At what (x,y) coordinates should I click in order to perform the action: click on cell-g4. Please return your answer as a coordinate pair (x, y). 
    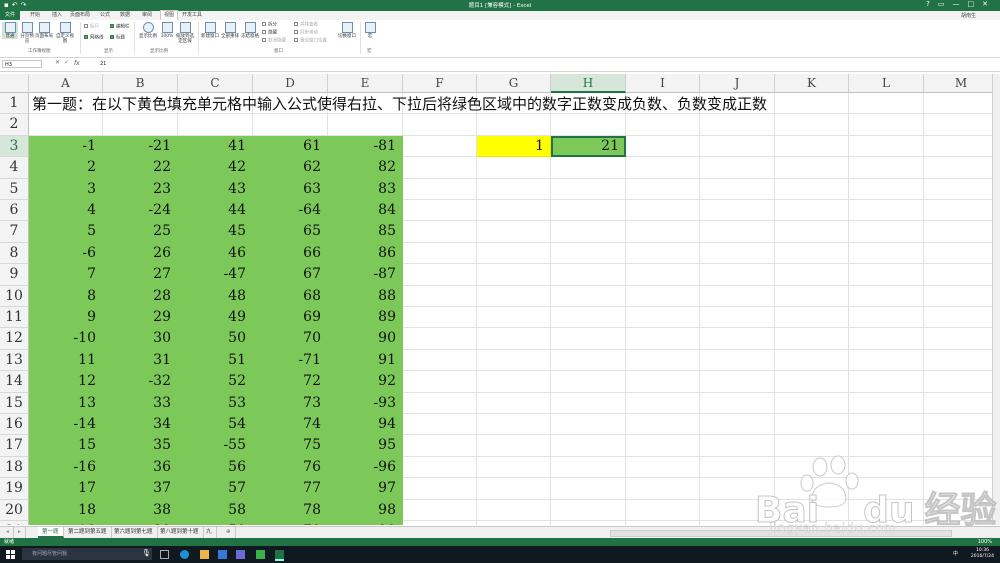
    Looking at the image, I should click on (514, 168).